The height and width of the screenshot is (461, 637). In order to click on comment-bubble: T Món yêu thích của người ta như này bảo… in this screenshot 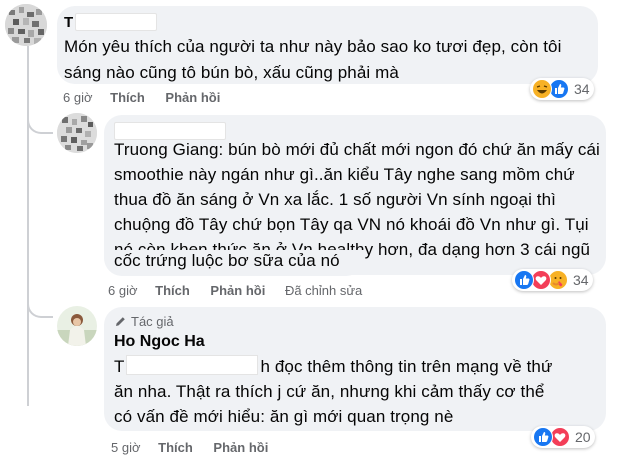, I will do `click(327, 45)`.